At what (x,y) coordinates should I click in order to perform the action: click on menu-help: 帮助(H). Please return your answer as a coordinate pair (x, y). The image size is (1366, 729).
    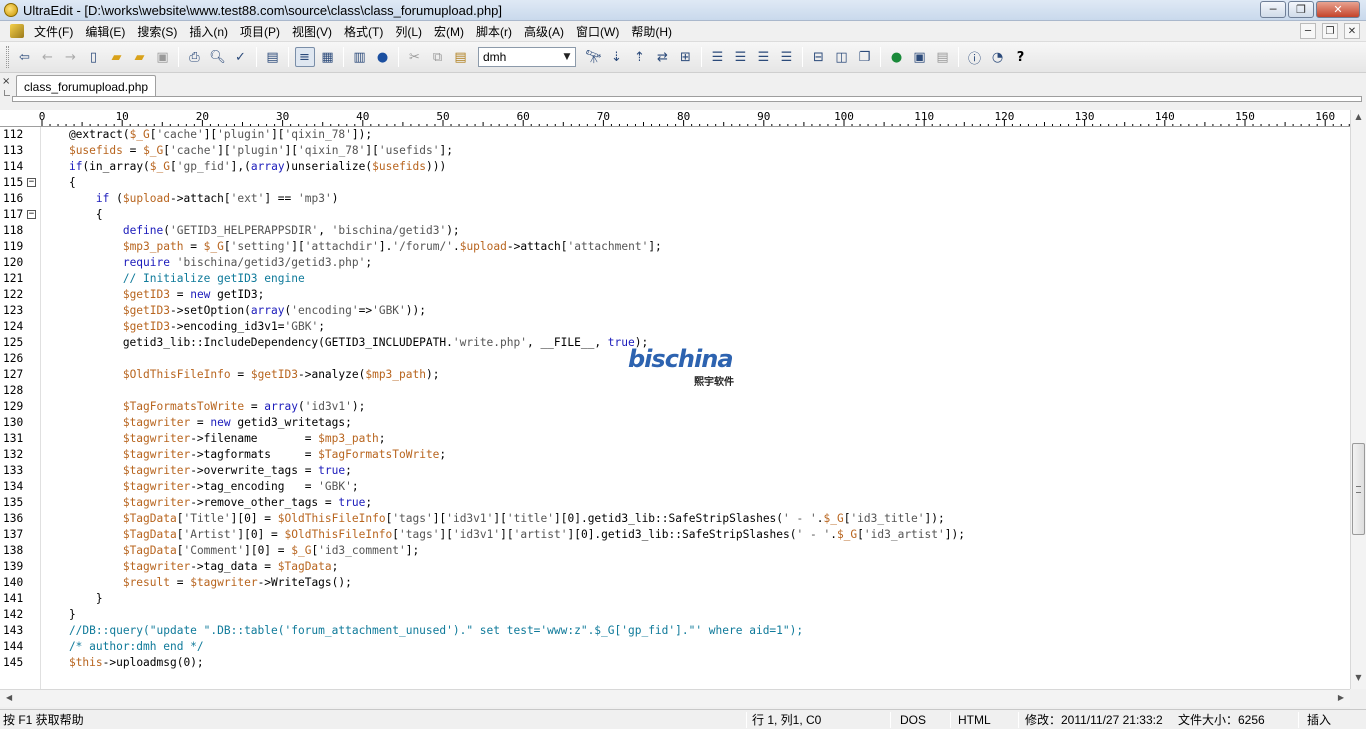
    Looking at the image, I should click on (651, 31).